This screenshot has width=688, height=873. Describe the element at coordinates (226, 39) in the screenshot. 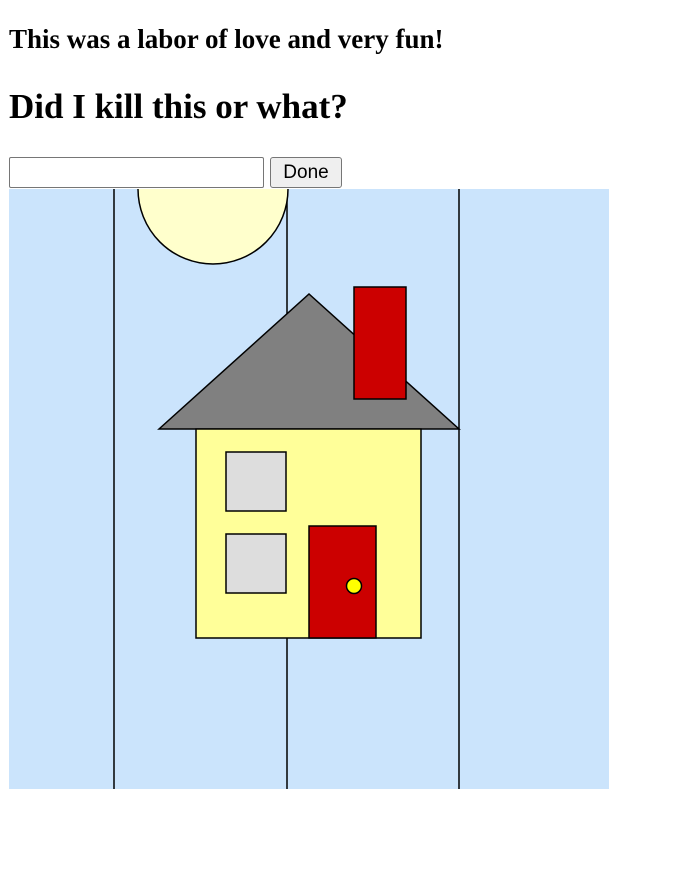

I see `page-subtitle: This was a labor of love and very fun!` at that location.